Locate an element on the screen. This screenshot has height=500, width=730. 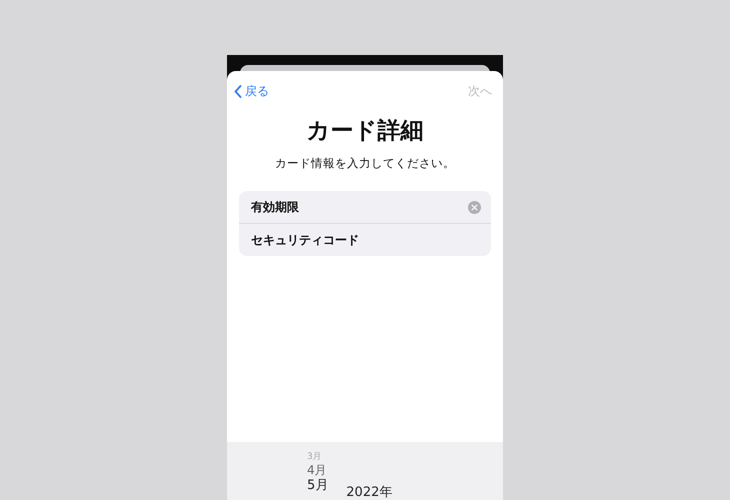
instruction-text: カード情報を入力してください。 is located at coordinates (365, 163).